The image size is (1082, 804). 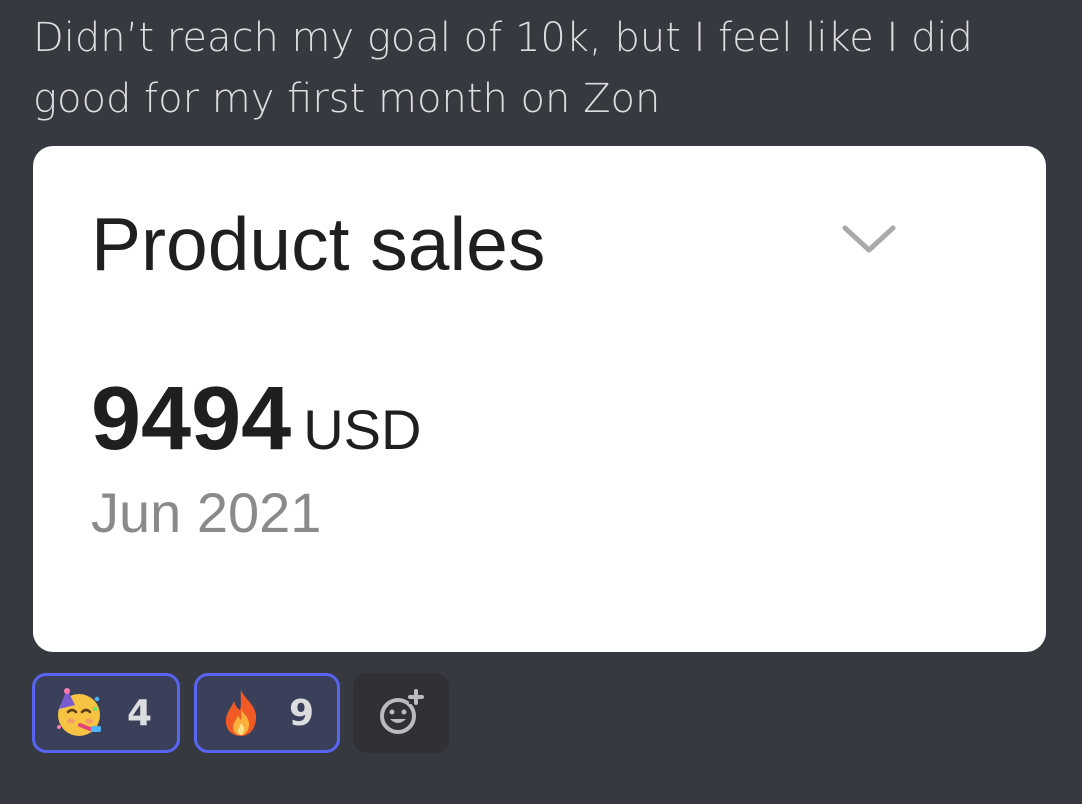 I want to click on amount-value: 9494, so click(x=191, y=419).